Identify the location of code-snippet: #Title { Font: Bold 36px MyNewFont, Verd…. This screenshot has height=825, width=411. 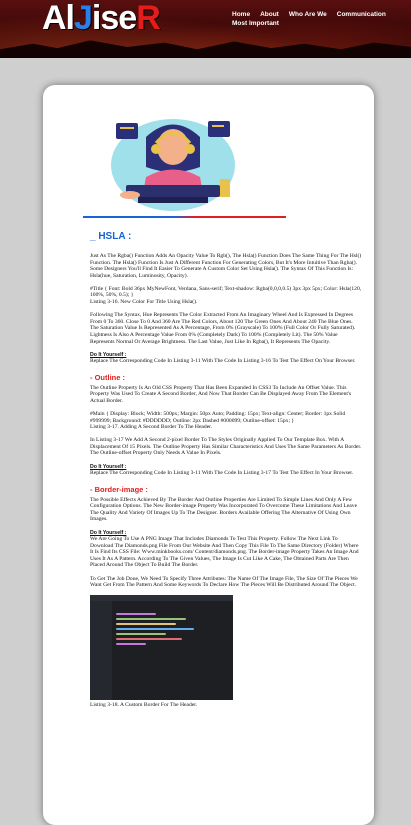
(226, 296).